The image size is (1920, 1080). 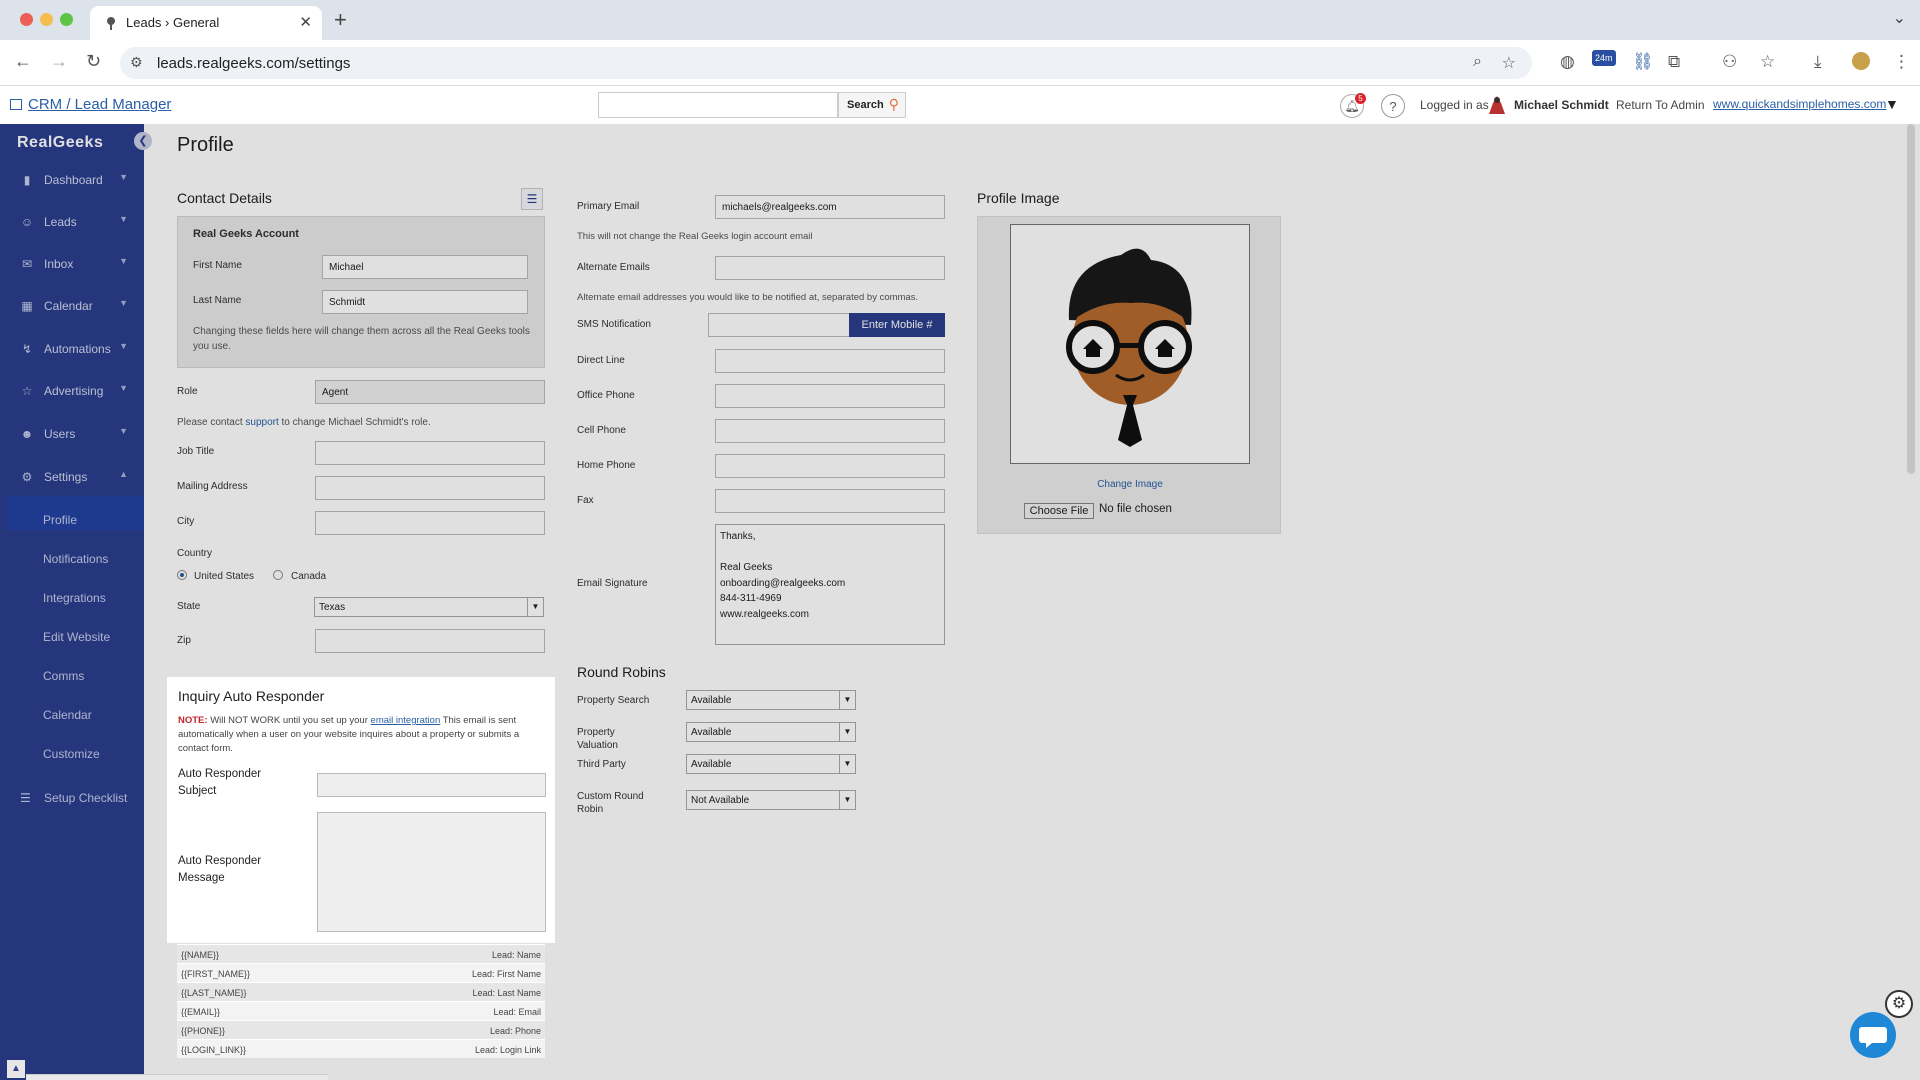 What do you see at coordinates (214, 993) in the screenshot?
I see `token-key: {{LAST_NAME}}` at bounding box center [214, 993].